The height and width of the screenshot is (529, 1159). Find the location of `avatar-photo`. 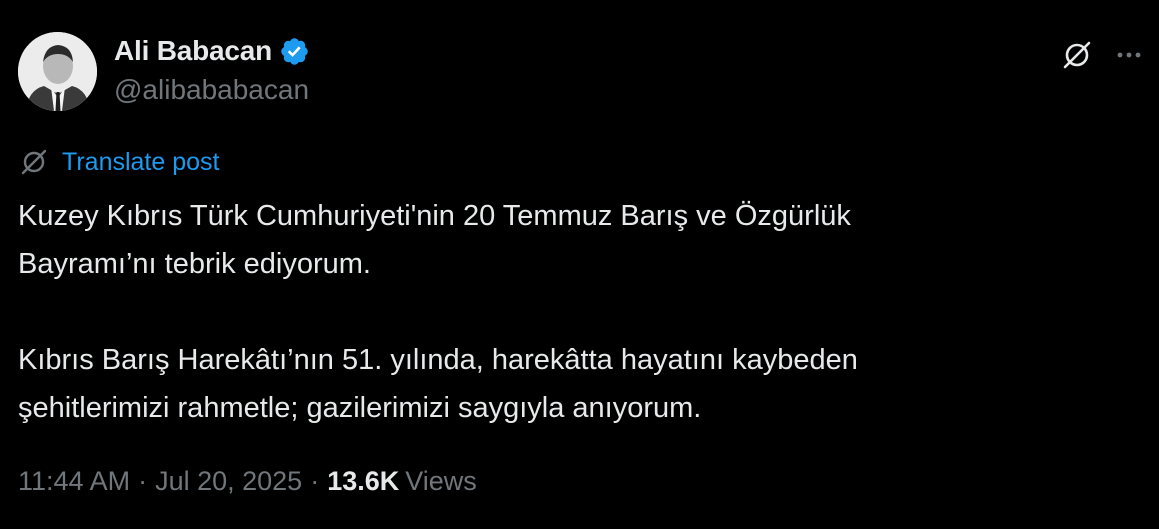

avatar-photo is located at coordinates (57, 71).